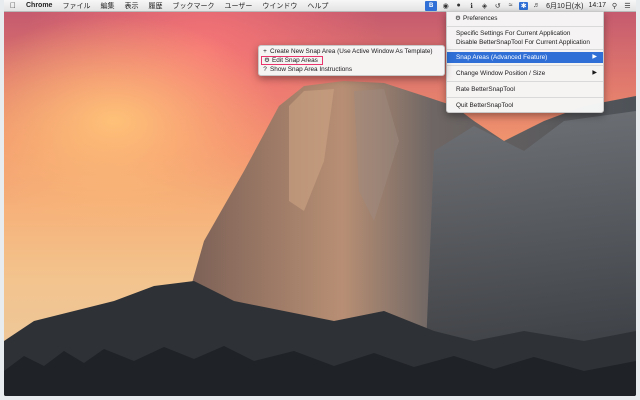  What do you see at coordinates (484, 6) in the screenshot?
I see `shield-icon: ◈` at bounding box center [484, 6].